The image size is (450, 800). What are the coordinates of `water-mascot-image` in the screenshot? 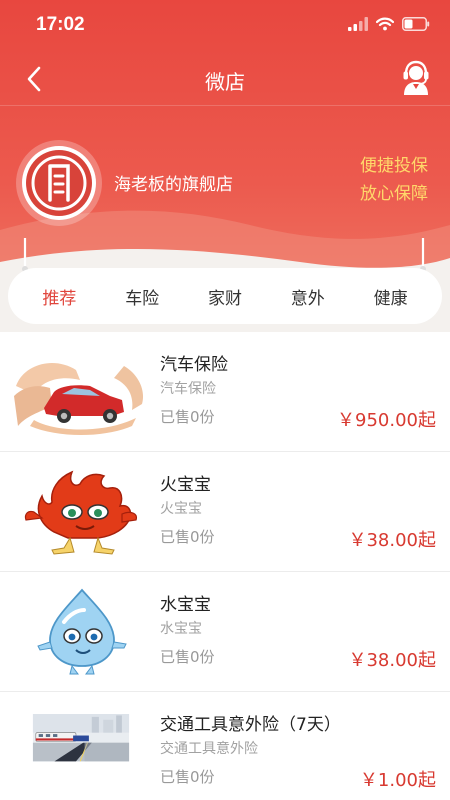 It's located at (81, 632).